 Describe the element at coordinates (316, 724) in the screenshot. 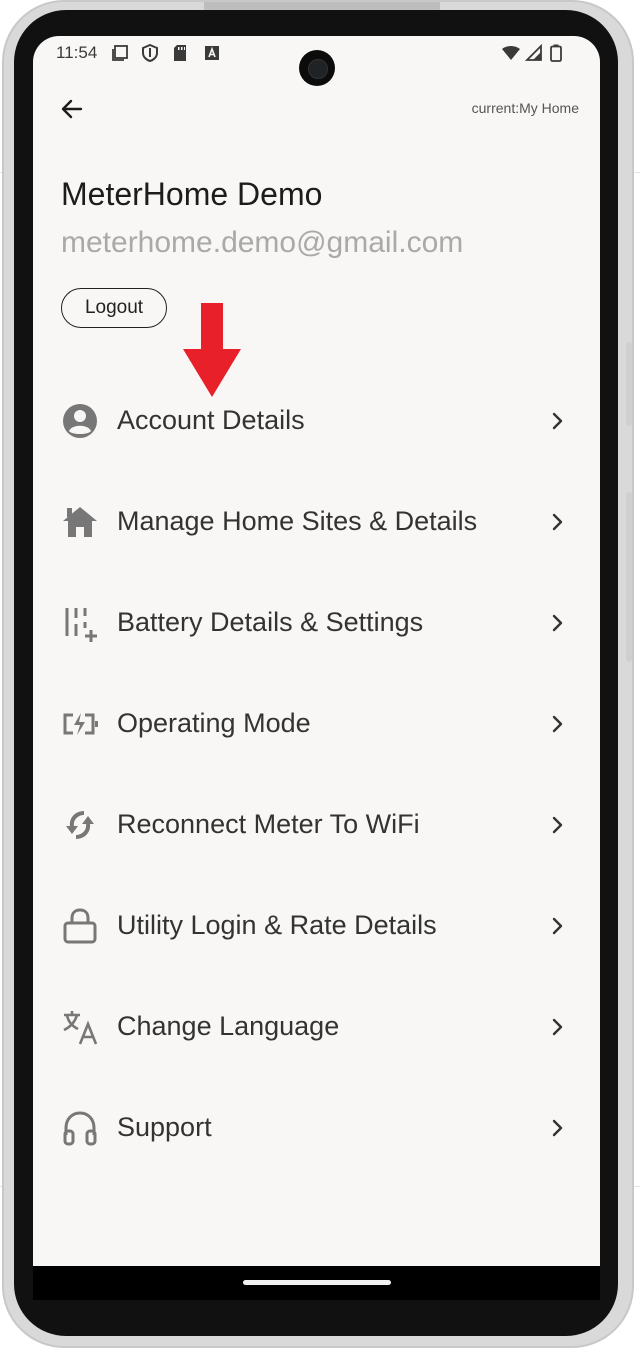

I see `menu-item-operating-mode: Operating Mode` at that location.